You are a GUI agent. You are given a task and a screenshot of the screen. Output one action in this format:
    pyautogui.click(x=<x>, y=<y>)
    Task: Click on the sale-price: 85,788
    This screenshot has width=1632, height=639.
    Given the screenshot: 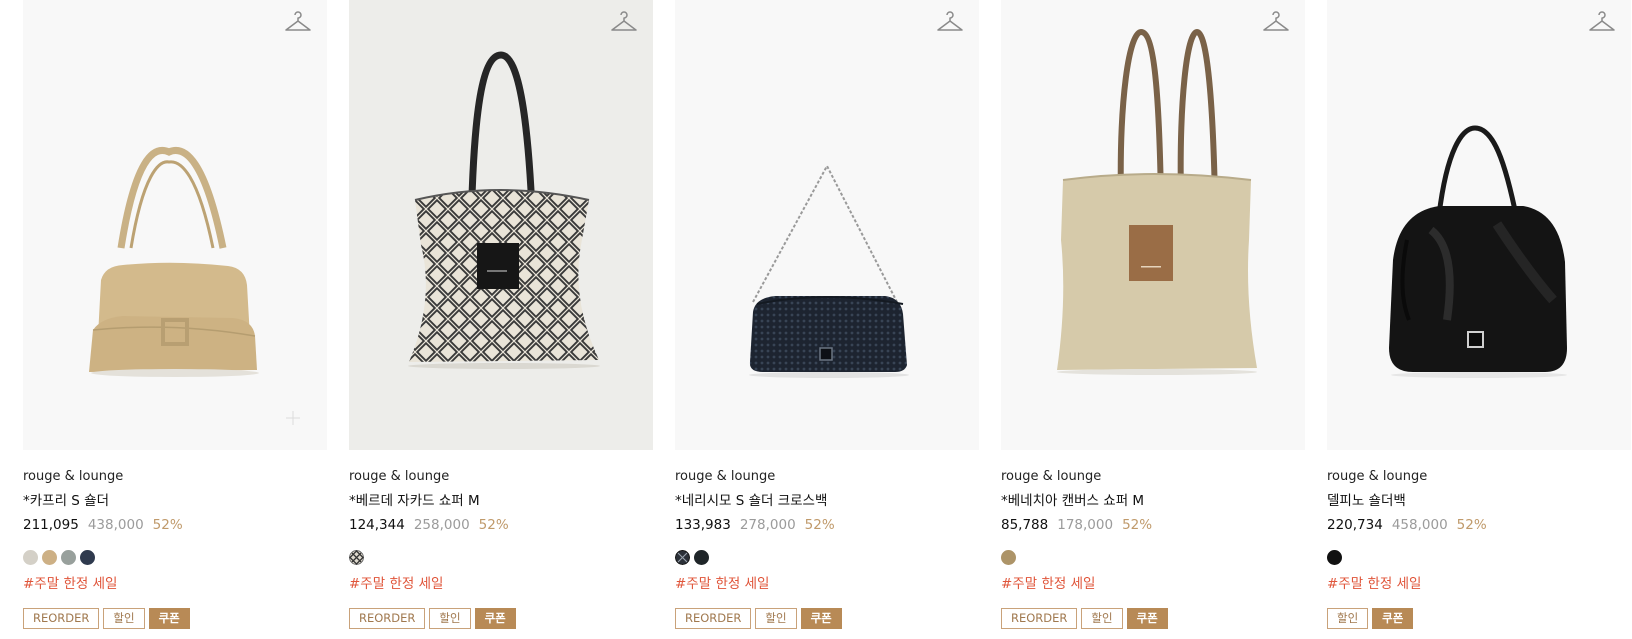 What is the action you would take?
    pyautogui.click(x=1025, y=525)
    